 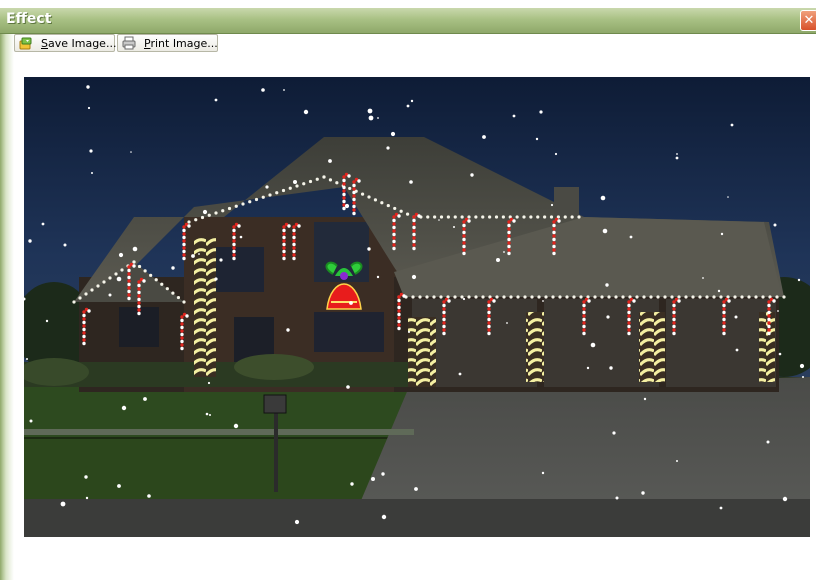 I want to click on close-icon: ✕, so click(x=809, y=20).